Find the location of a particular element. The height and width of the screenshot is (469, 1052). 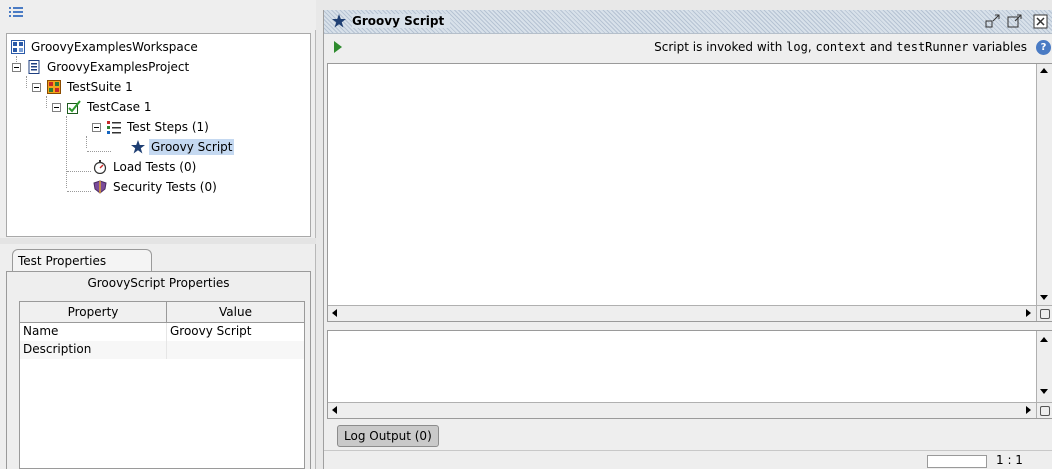

editor-horizontal-scrollbar is located at coordinates (682, 313).